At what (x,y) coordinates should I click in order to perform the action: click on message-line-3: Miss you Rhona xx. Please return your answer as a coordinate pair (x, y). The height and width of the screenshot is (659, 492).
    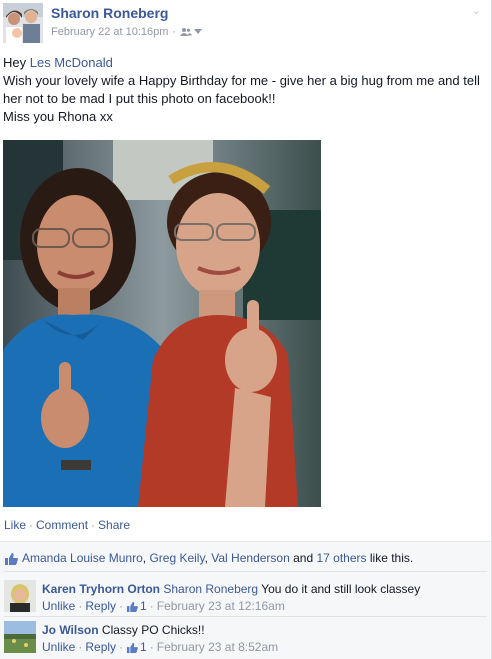
    Looking at the image, I should click on (58, 116).